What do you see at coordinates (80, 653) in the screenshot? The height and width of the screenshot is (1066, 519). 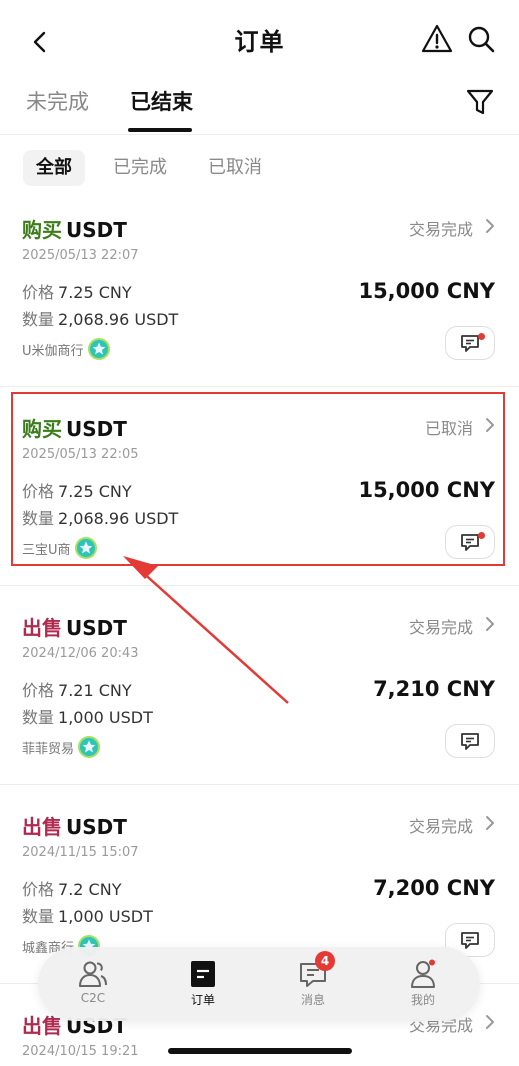 I see `order-date: 2024/12/06 20:43` at bounding box center [80, 653].